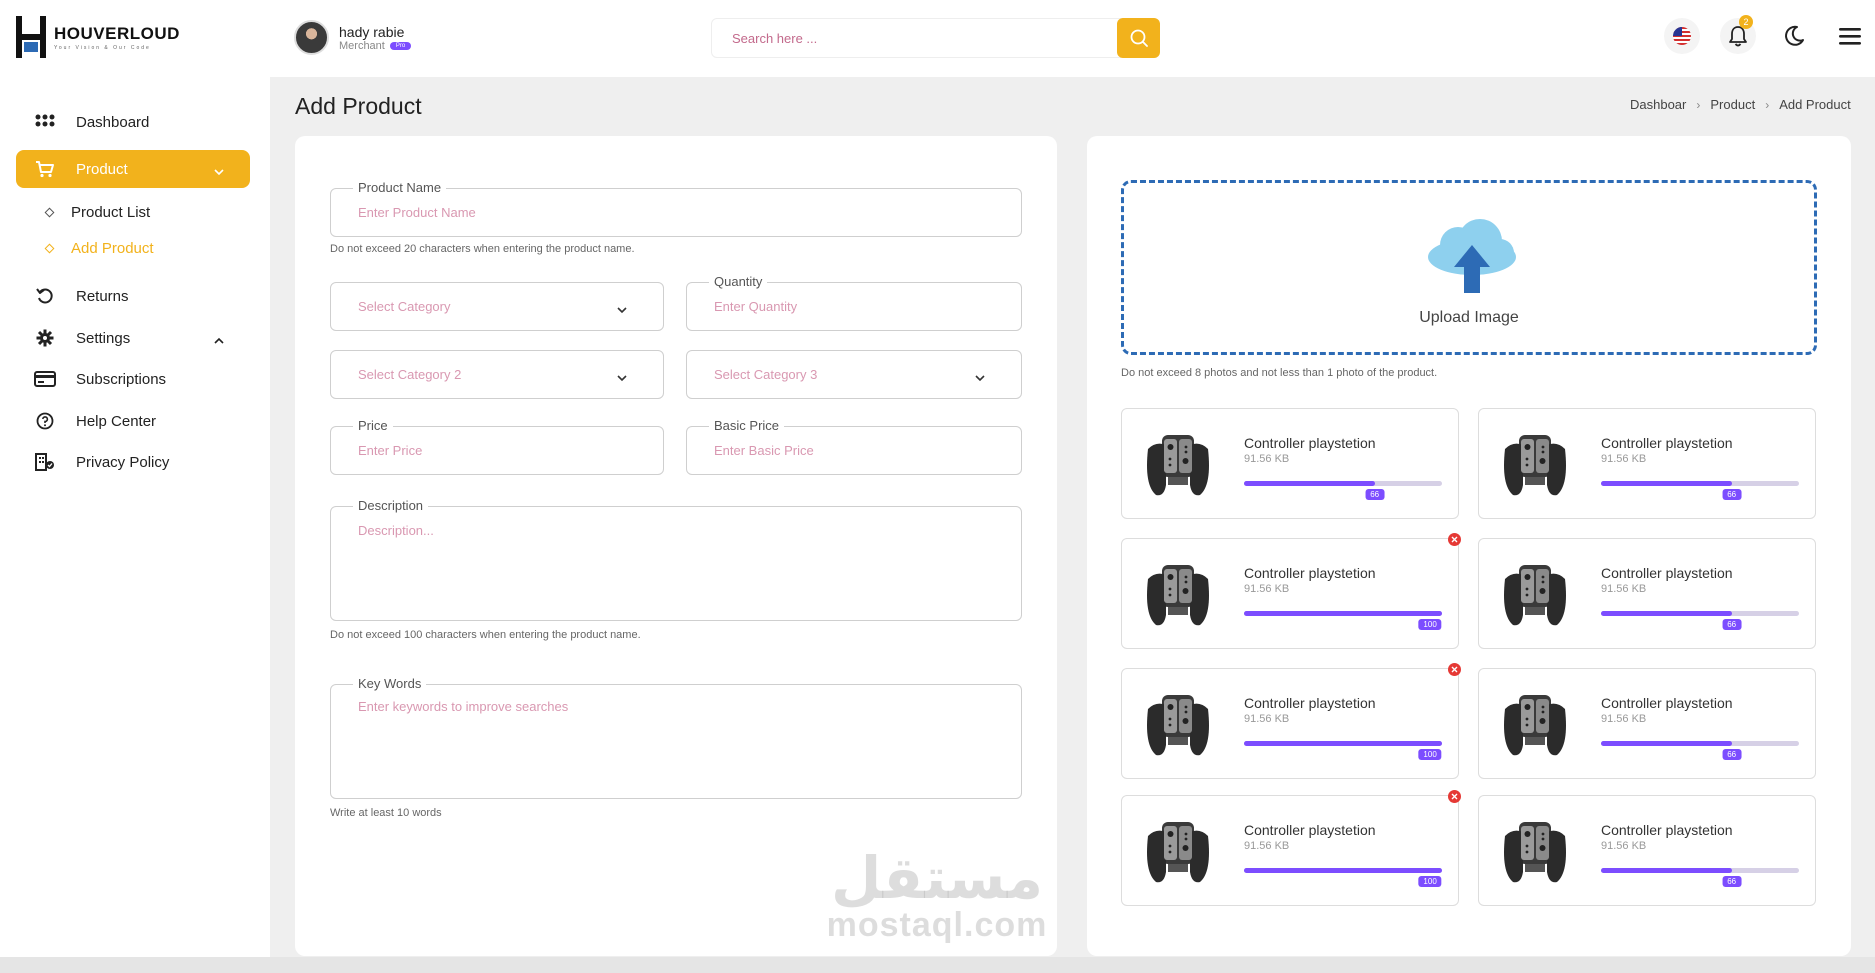  What do you see at coordinates (417, 212) in the screenshot?
I see `field-placeholder: Enter Product Name` at bounding box center [417, 212].